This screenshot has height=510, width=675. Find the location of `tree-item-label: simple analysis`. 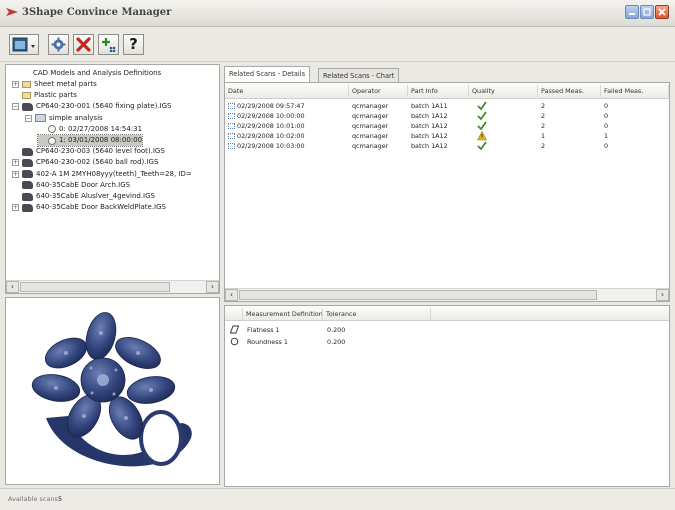

tree-item-label: simple analysis is located at coordinates (76, 117).